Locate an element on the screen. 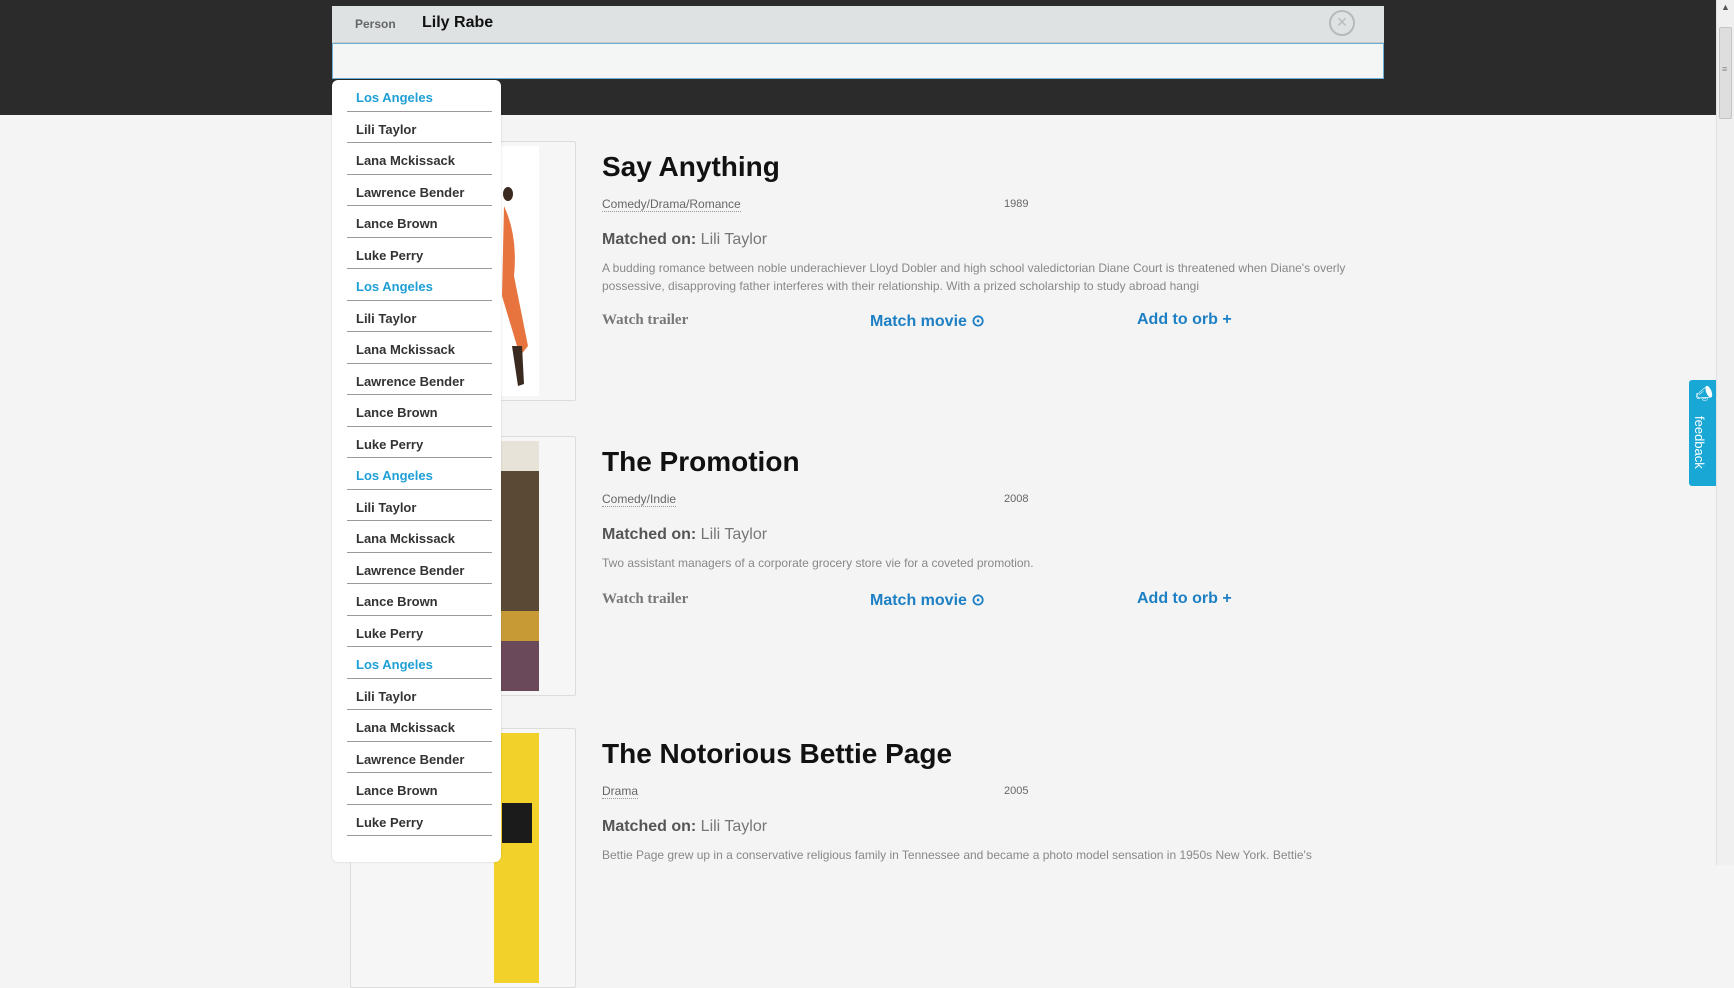 The image size is (1734, 988). movie-genre: Comedy/Drama/Romance is located at coordinates (671, 204).